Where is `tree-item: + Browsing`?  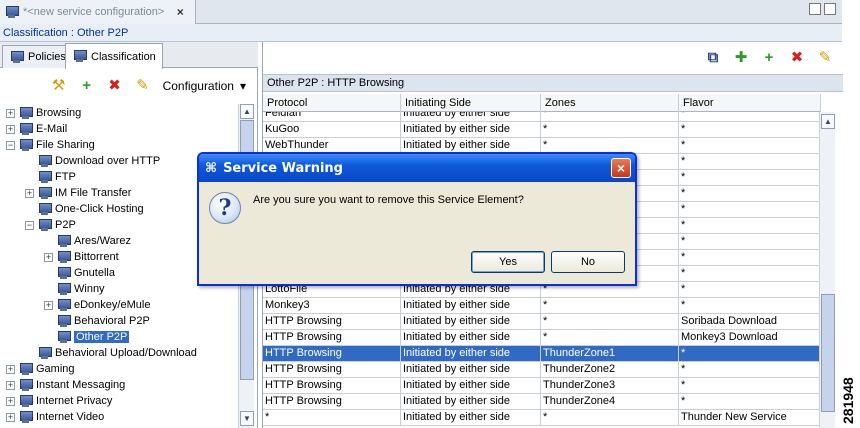
tree-item: + Browsing is located at coordinates (43, 113).